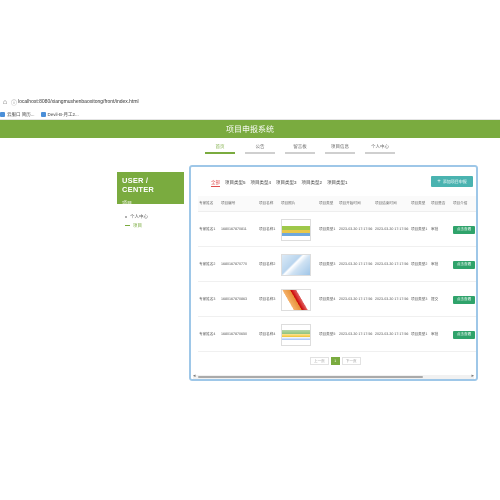 This screenshot has height=500, width=500. Describe the element at coordinates (139, 216) in the screenshot. I see `sidebar-item-label: 个人中心` at that location.